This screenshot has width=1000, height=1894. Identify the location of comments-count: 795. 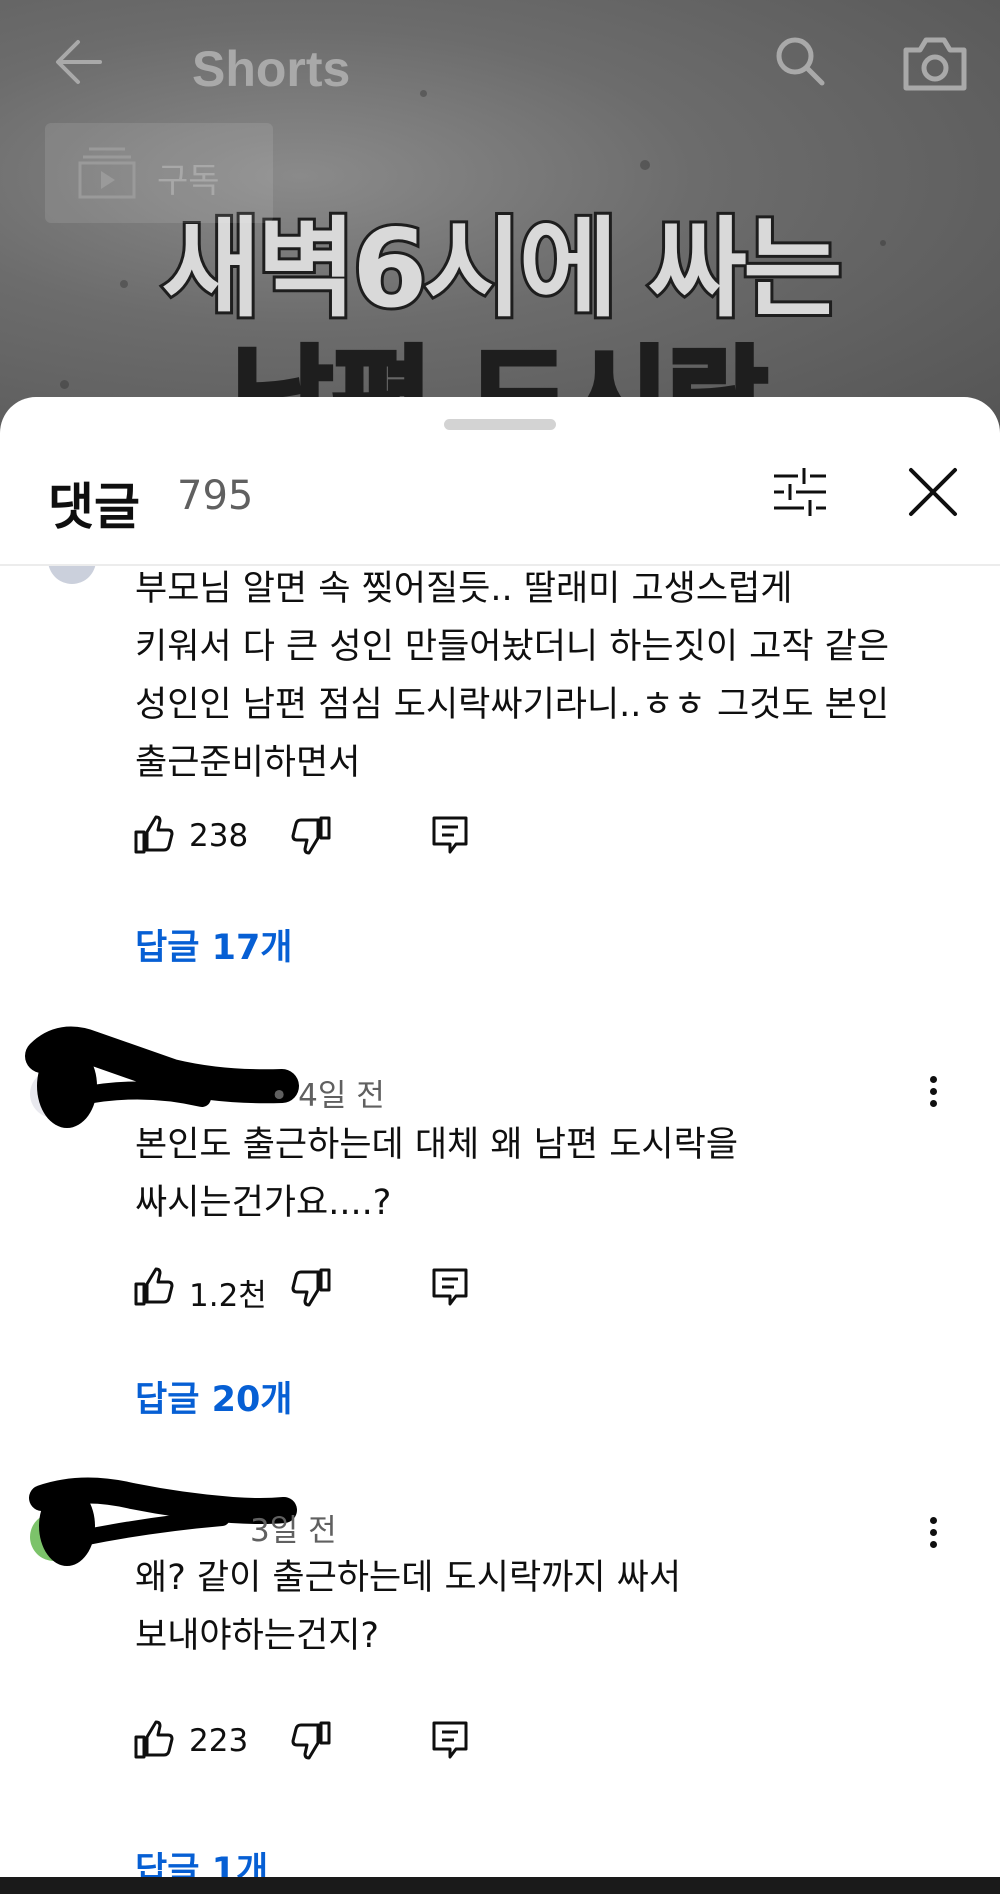
(215, 496).